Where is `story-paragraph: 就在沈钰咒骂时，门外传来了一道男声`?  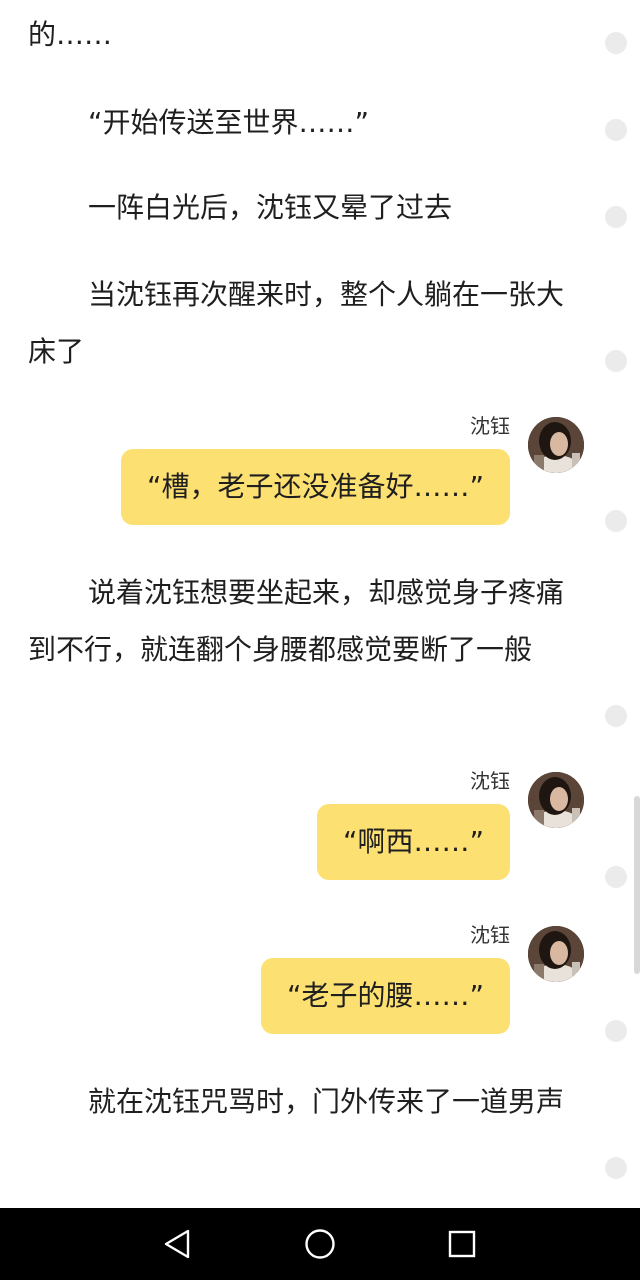 story-paragraph: 就在沈钰咒骂时，门外传来了一道男声 is located at coordinates (326, 1101).